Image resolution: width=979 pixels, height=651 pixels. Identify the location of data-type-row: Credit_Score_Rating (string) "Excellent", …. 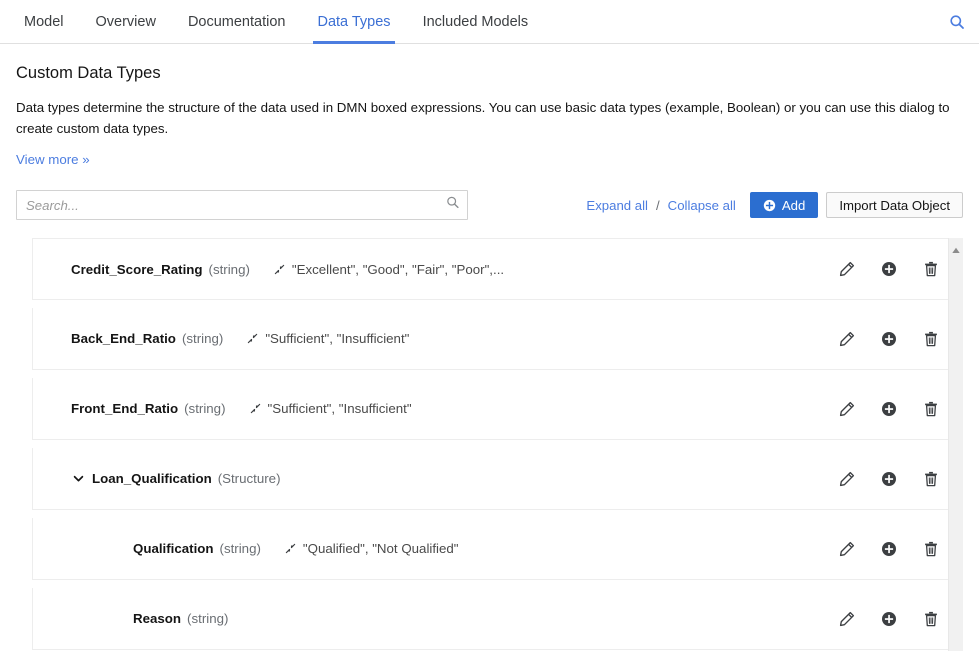
(497, 269).